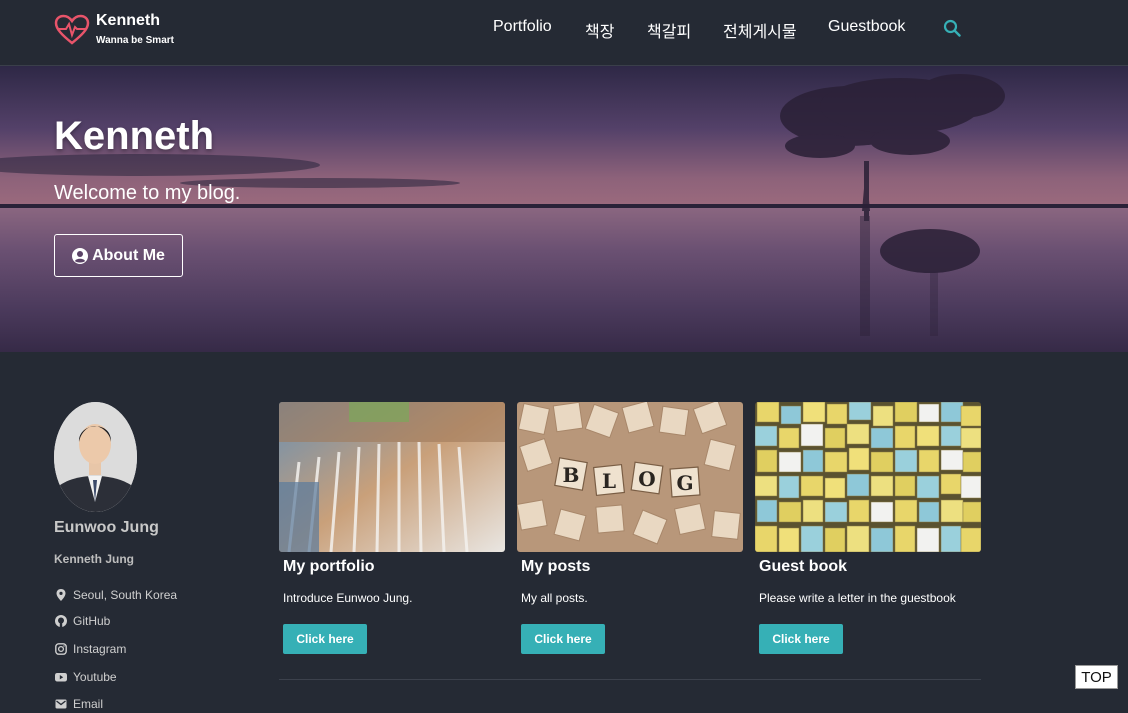  Describe the element at coordinates (348, 598) in the screenshot. I see `portfolio-card-description: Introduce Eunwoo Jung.` at that location.